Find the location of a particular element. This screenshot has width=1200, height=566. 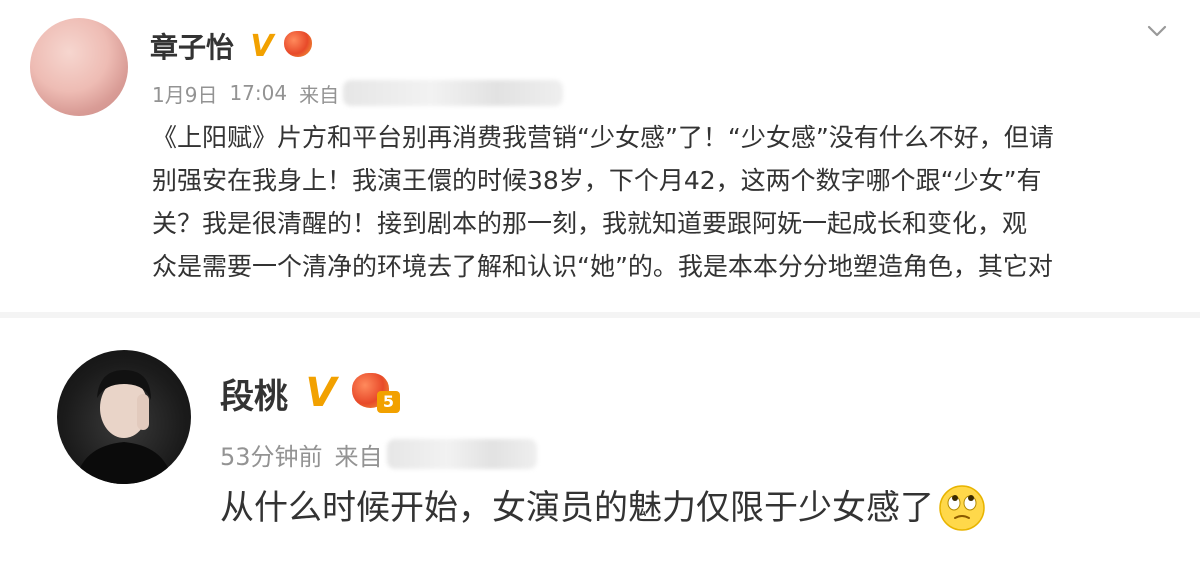

username: 段桃 is located at coordinates (254, 393).